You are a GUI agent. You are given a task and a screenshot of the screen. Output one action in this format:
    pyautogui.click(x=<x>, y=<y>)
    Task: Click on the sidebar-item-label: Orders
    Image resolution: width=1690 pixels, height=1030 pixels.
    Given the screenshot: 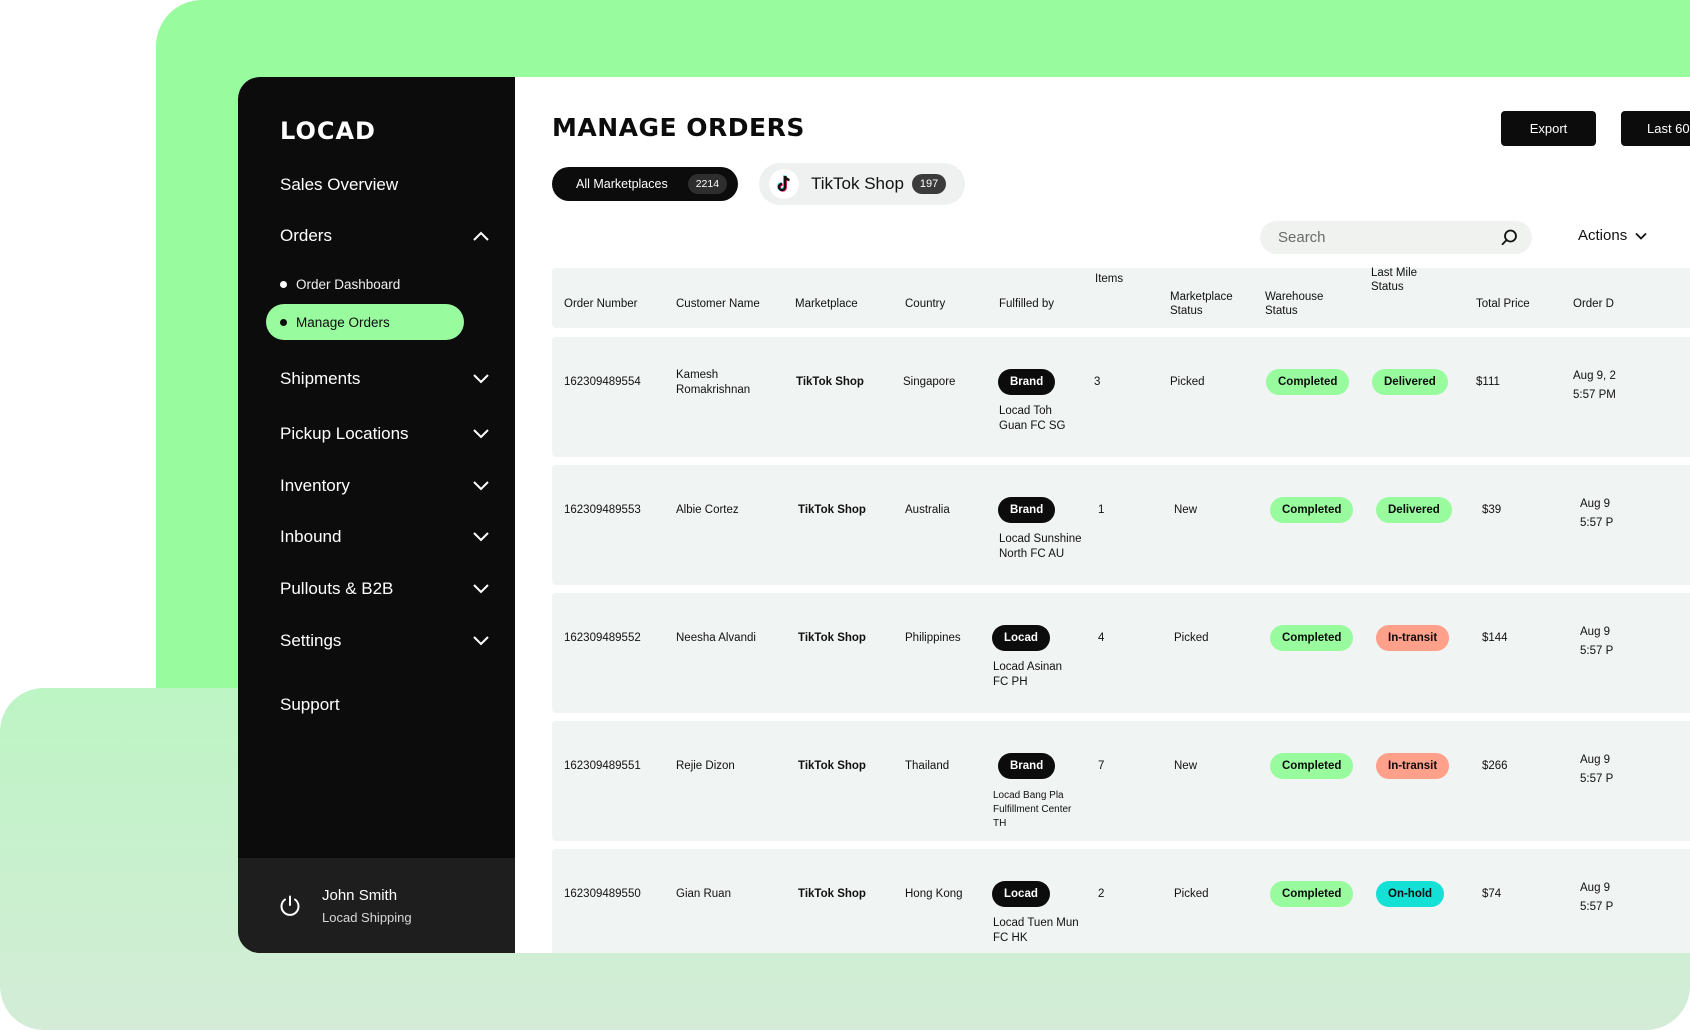 What is the action you would take?
    pyautogui.click(x=306, y=235)
    